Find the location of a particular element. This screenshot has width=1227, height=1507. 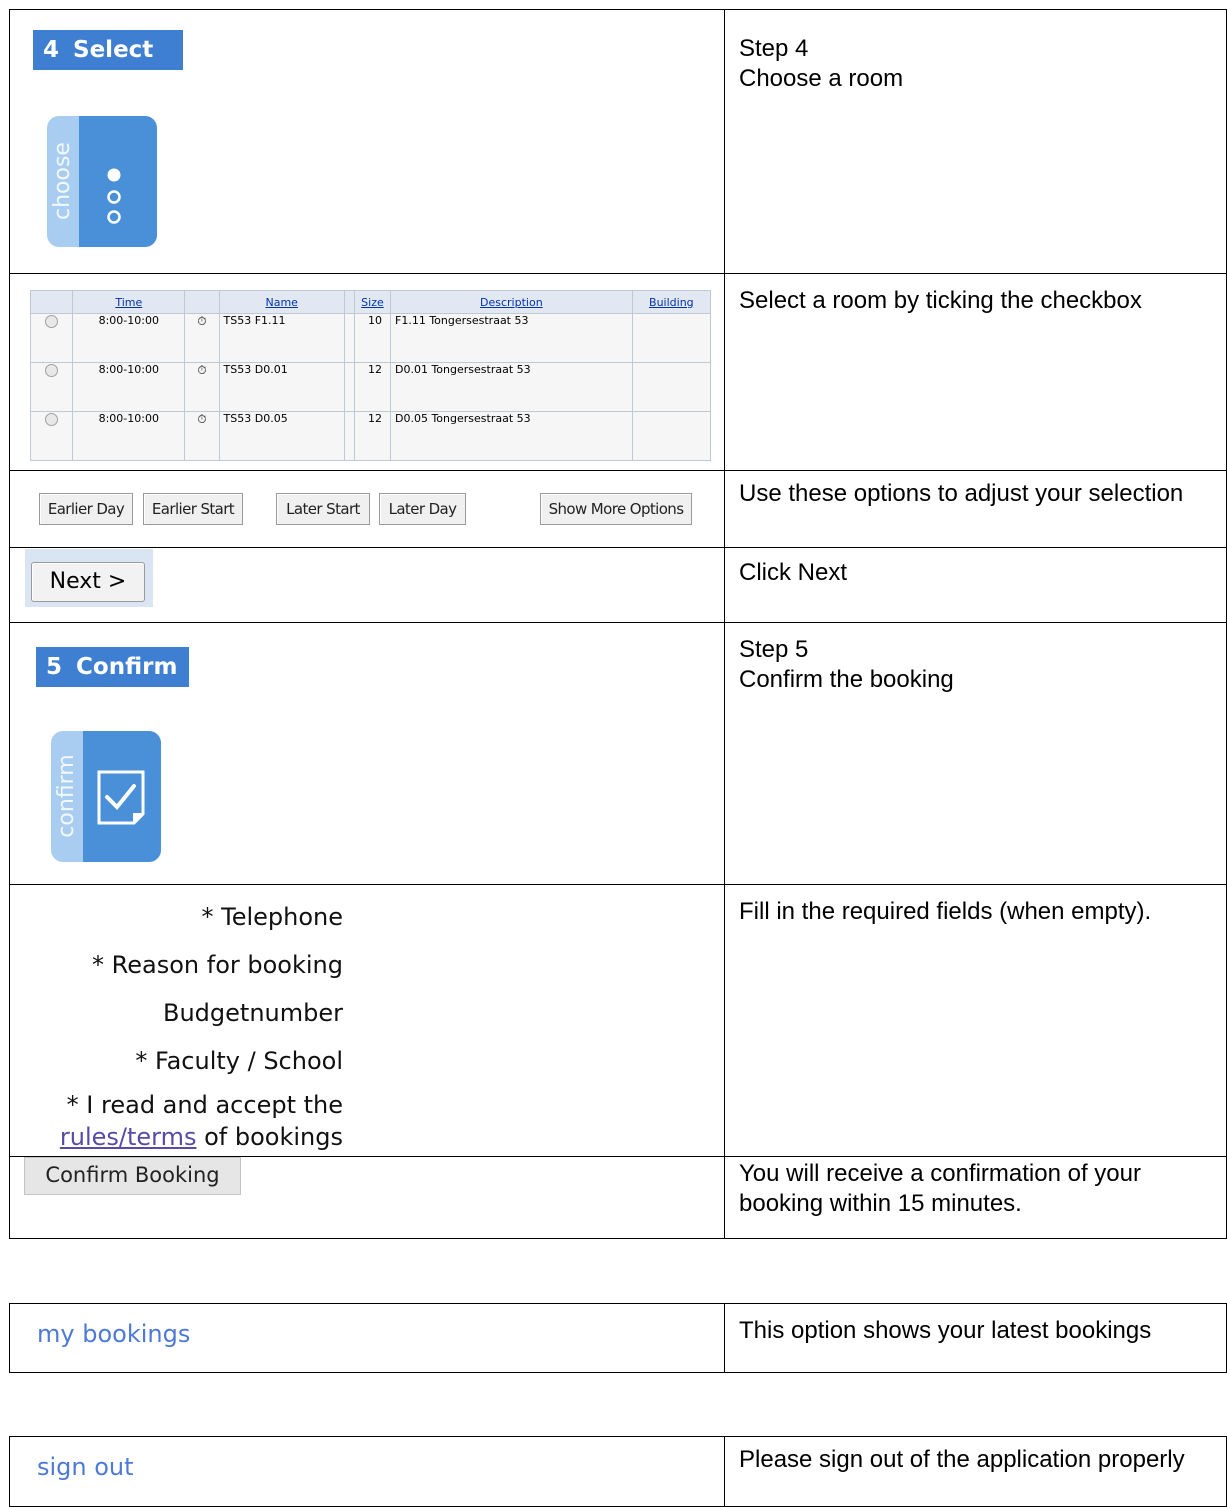

reason-label: * Reason for booking is located at coordinates (217, 965).